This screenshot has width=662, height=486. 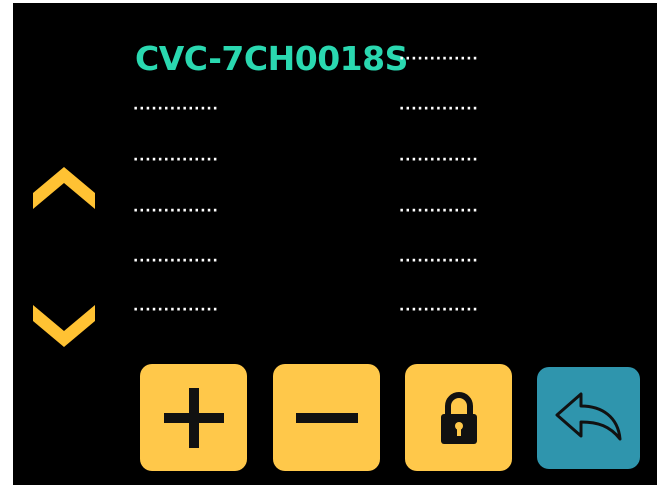 What do you see at coordinates (176, 160) in the screenshot?
I see `row-2-left-value: ··············` at bounding box center [176, 160].